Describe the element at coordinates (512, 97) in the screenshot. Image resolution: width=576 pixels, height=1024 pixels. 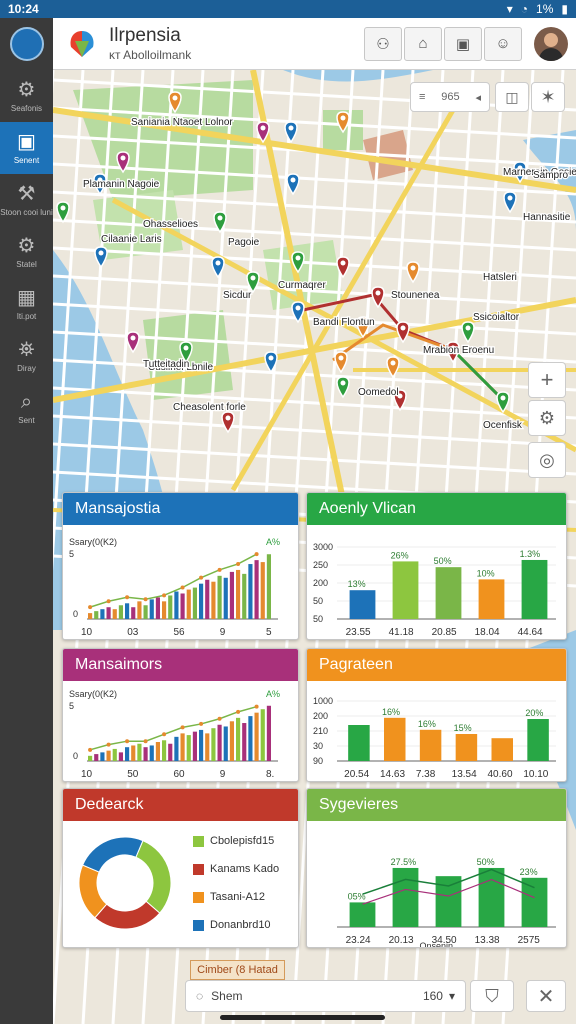
I see `layers-button: ◫` at that location.